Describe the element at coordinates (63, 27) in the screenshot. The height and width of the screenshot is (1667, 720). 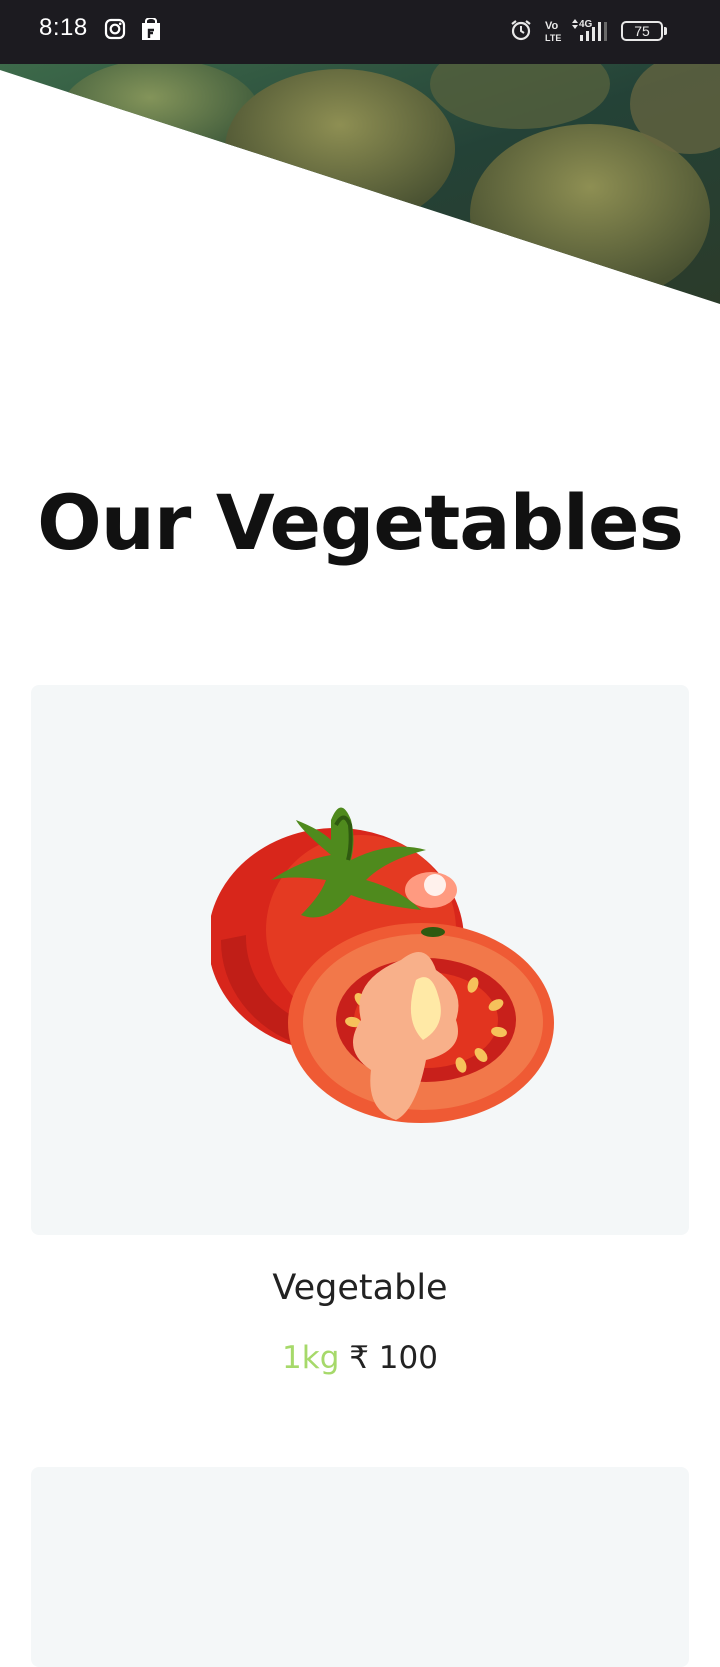
I see `status-time: 8:18` at that location.